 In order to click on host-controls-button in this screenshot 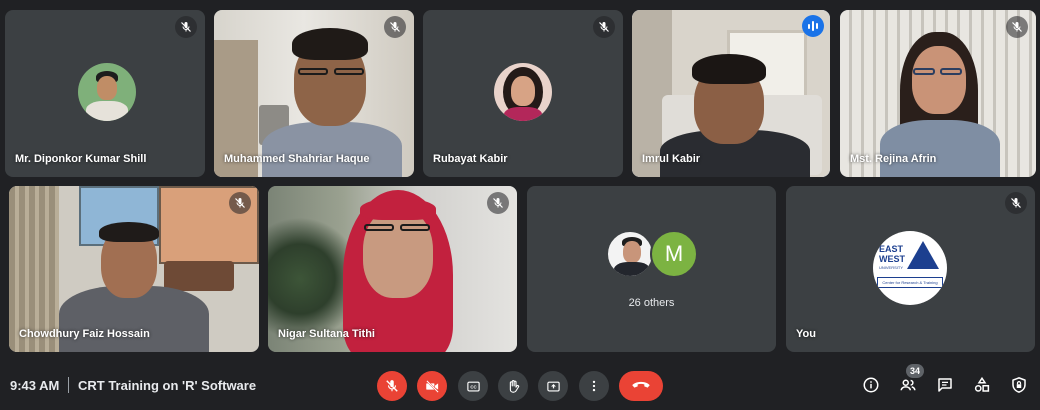, I will do `click(1019, 385)`.